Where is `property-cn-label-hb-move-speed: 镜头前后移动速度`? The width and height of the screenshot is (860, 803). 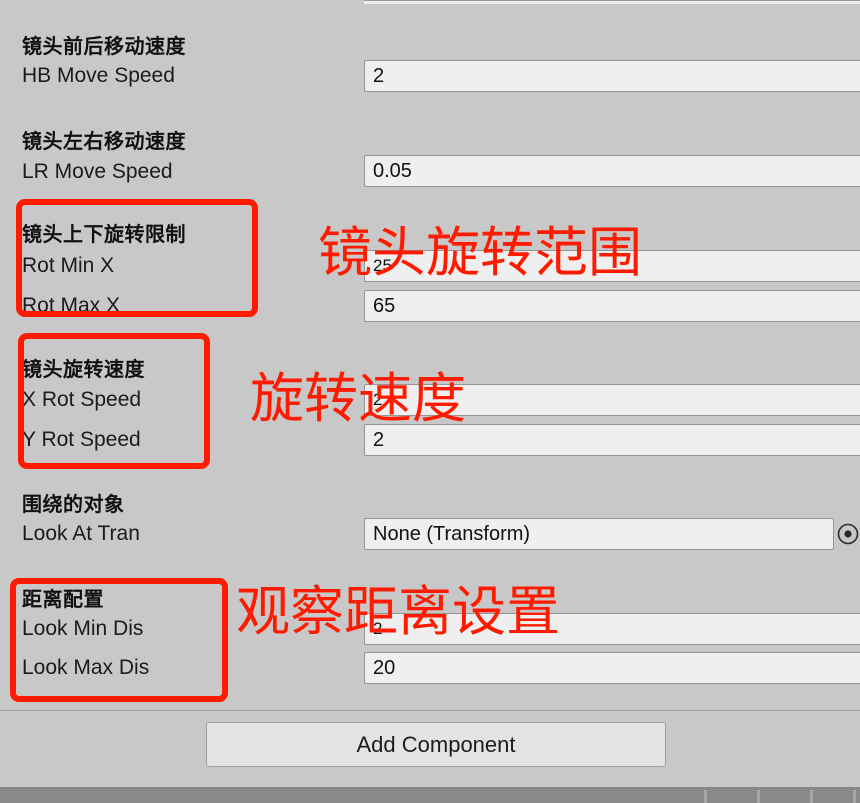 property-cn-label-hb-move-speed: 镜头前后移动速度 is located at coordinates (104, 47).